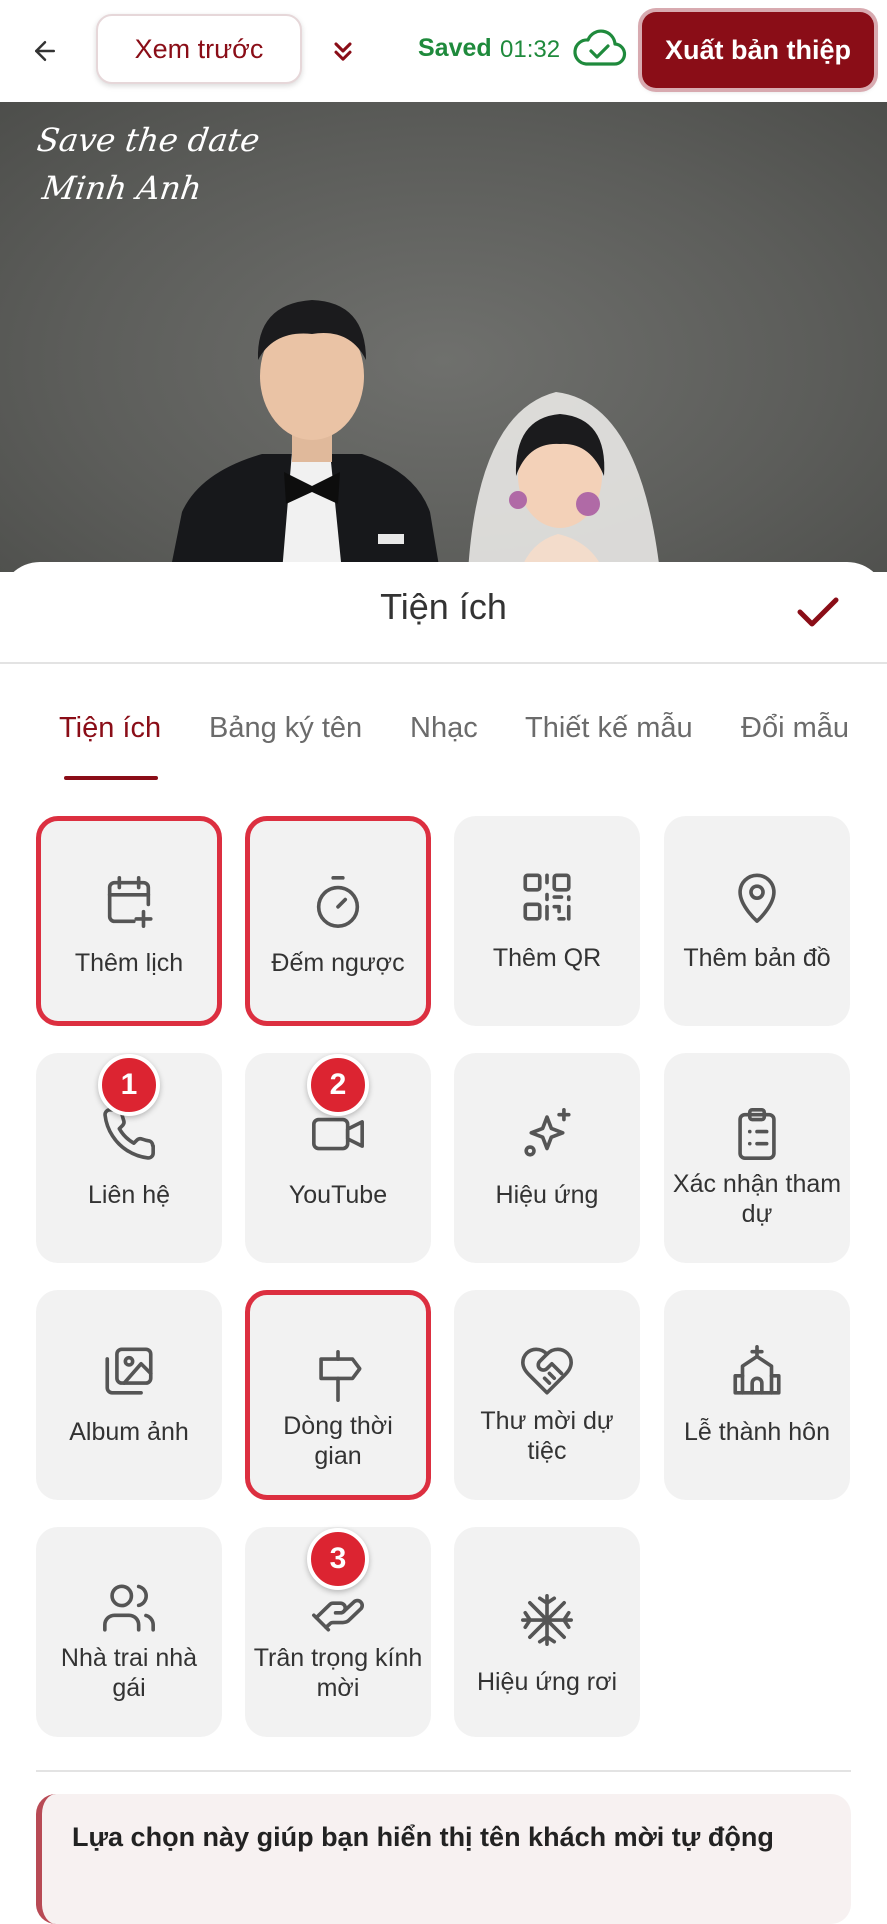 The height and width of the screenshot is (1924, 887). What do you see at coordinates (145, 164) in the screenshot?
I see `save-the-date-script: Save the date Minh Anh` at bounding box center [145, 164].